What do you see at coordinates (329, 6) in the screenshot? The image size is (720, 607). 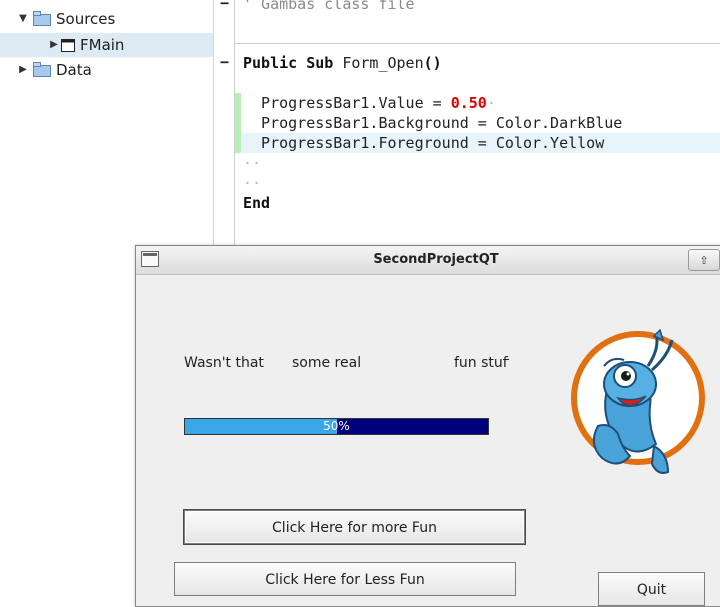 I see `code-comment: ' Gambas class file` at bounding box center [329, 6].